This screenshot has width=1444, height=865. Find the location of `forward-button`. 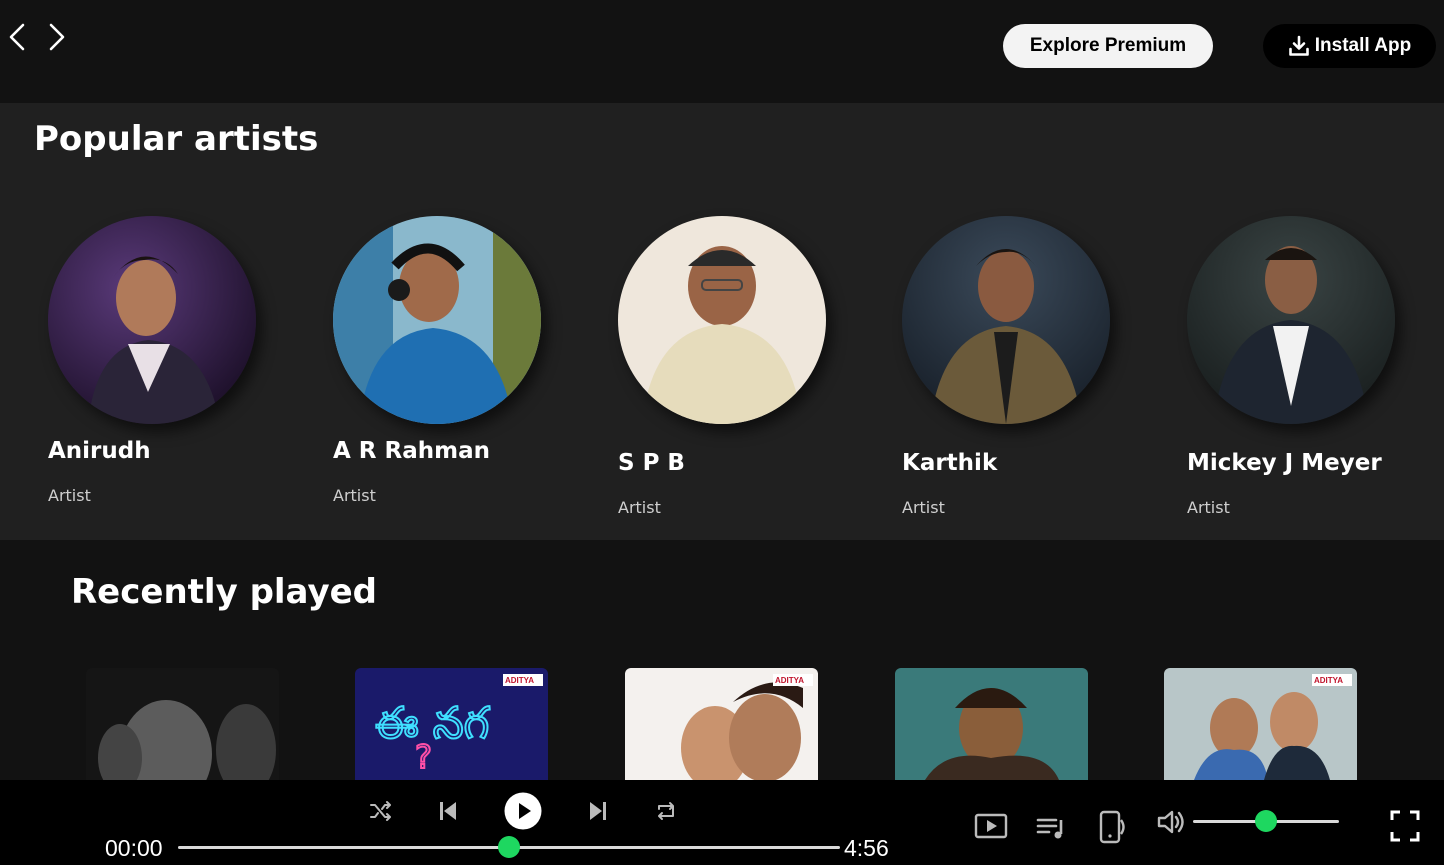

forward-button is located at coordinates (57, 37).